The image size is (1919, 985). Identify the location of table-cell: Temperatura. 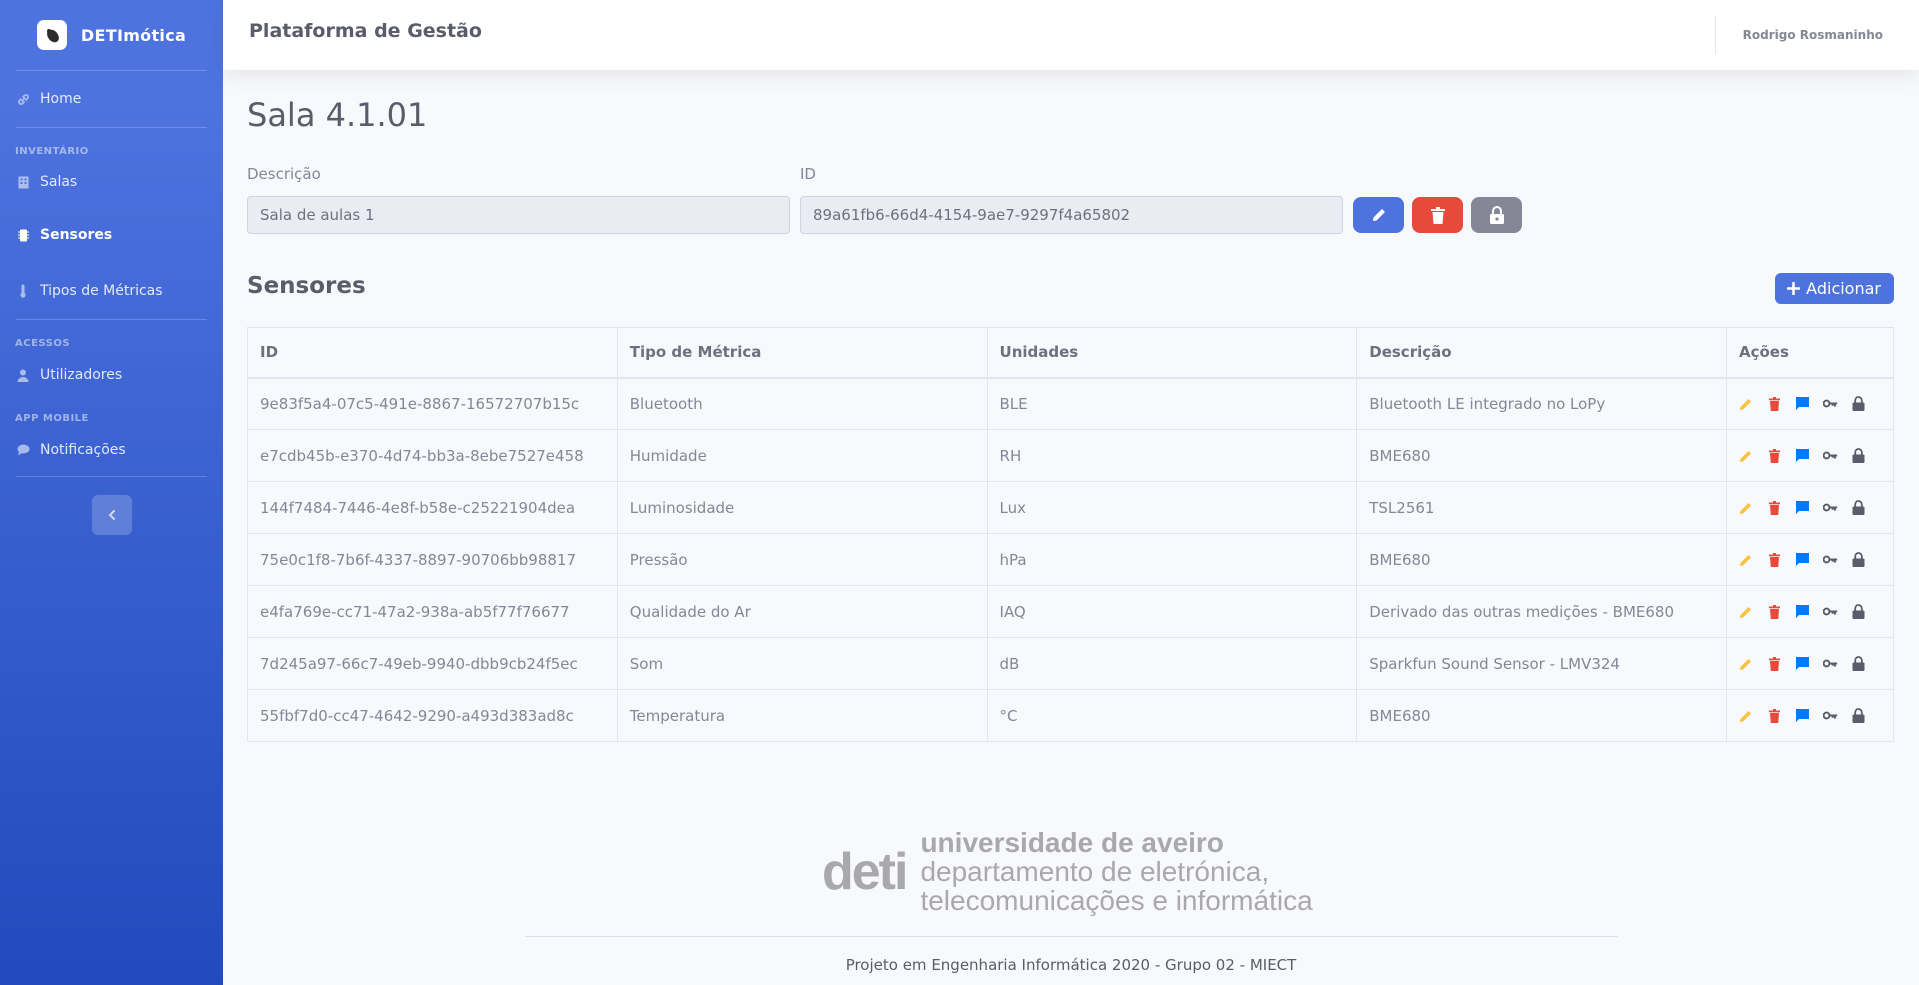
(802, 715).